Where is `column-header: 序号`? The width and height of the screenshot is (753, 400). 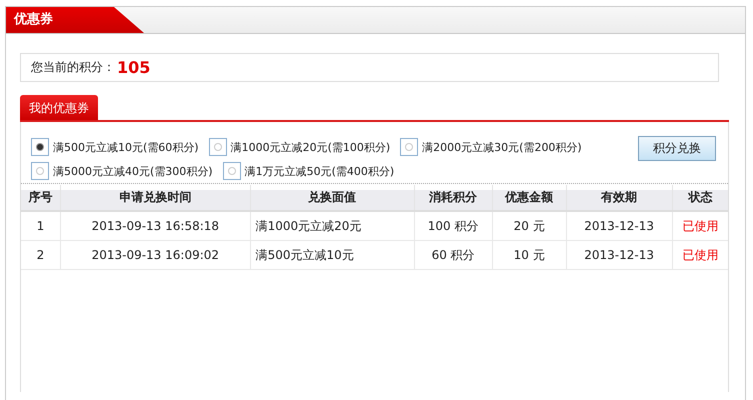
column-header: 序号 is located at coordinates (40, 198).